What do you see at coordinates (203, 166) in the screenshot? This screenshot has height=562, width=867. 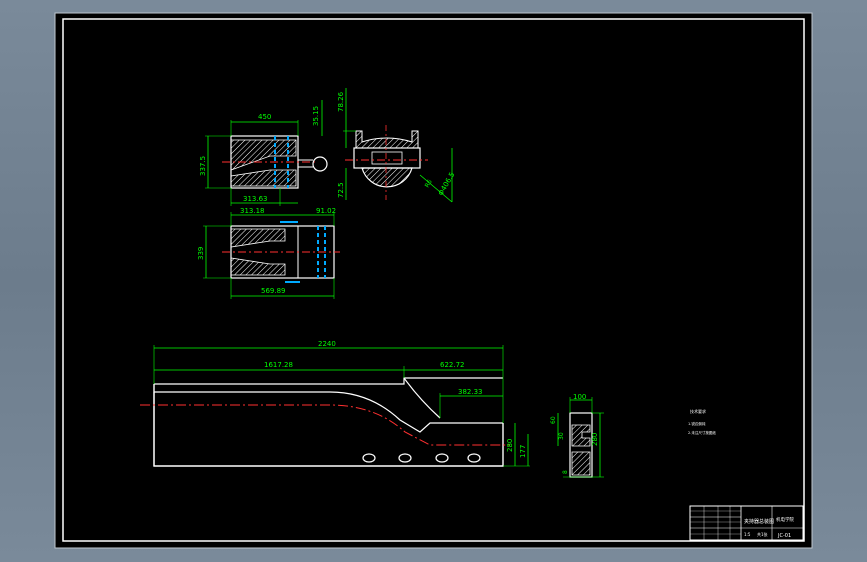 I see `dim-front-height: 337.5` at bounding box center [203, 166].